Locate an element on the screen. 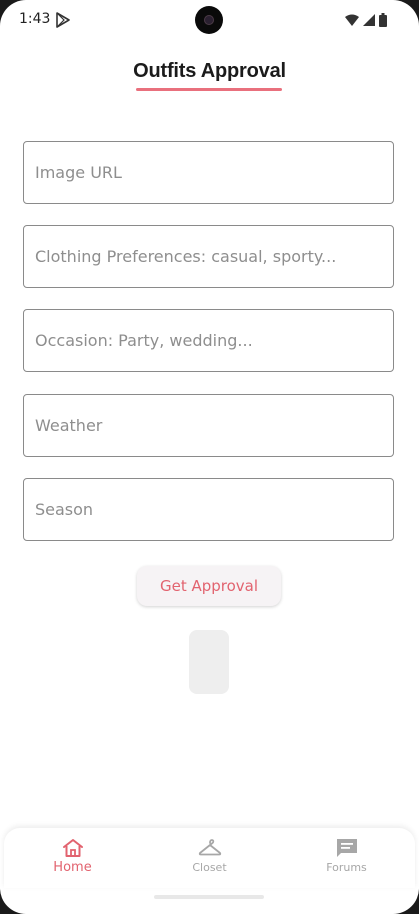 Image resolution: width=419 pixels, height=914 pixels. image-url-input is located at coordinates (208, 172).